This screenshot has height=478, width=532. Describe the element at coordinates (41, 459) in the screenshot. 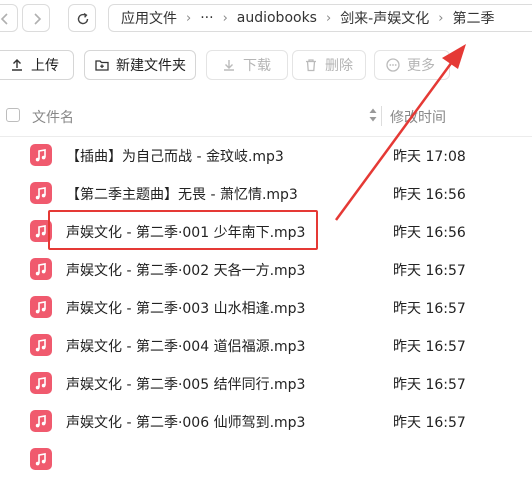

I see `audio-file-icon` at that location.